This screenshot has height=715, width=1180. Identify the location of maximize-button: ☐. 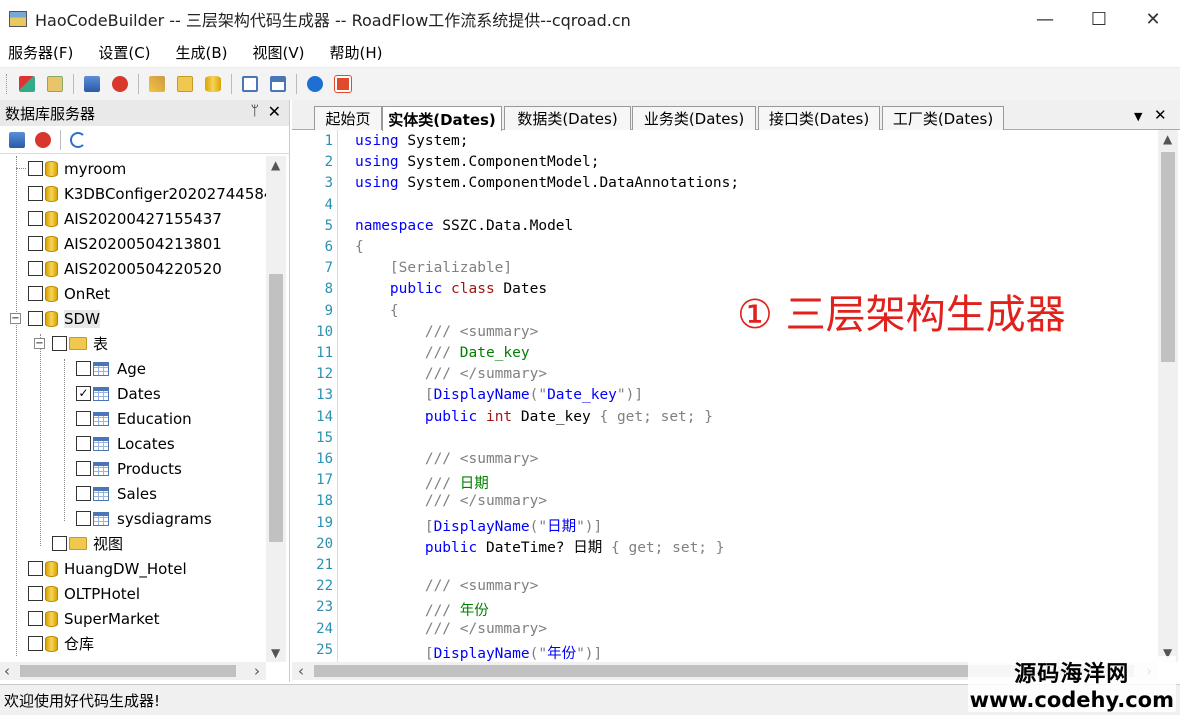
(1099, 19).